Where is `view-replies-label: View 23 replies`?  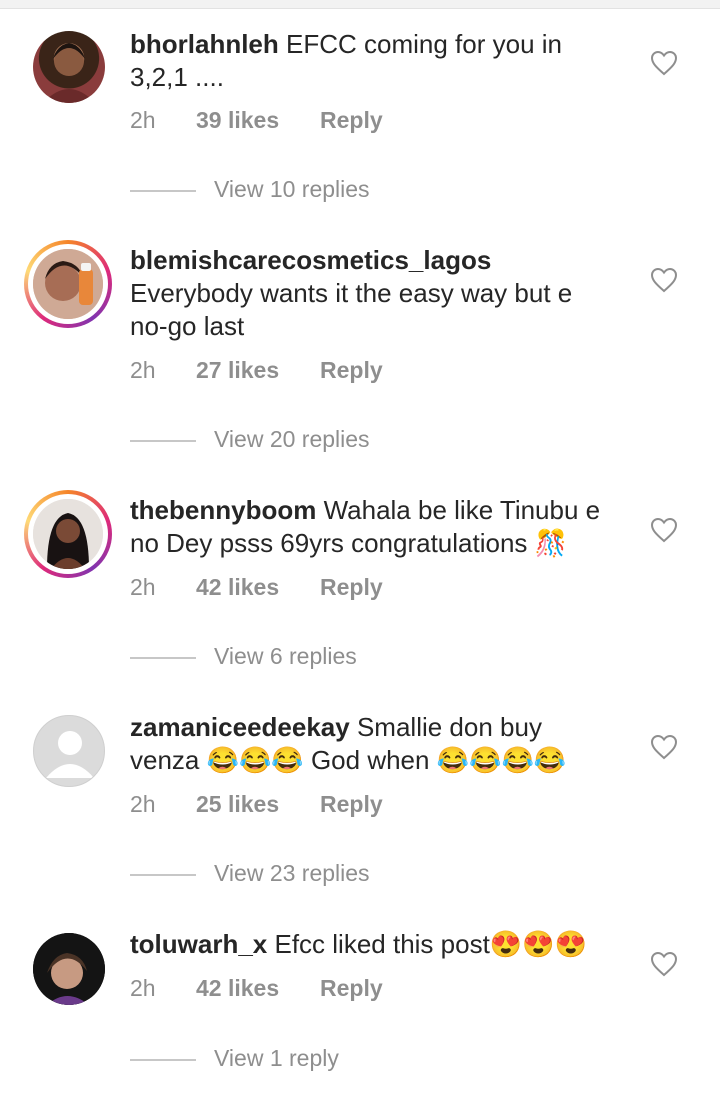
view-replies-label: View 23 replies is located at coordinates (292, 873).